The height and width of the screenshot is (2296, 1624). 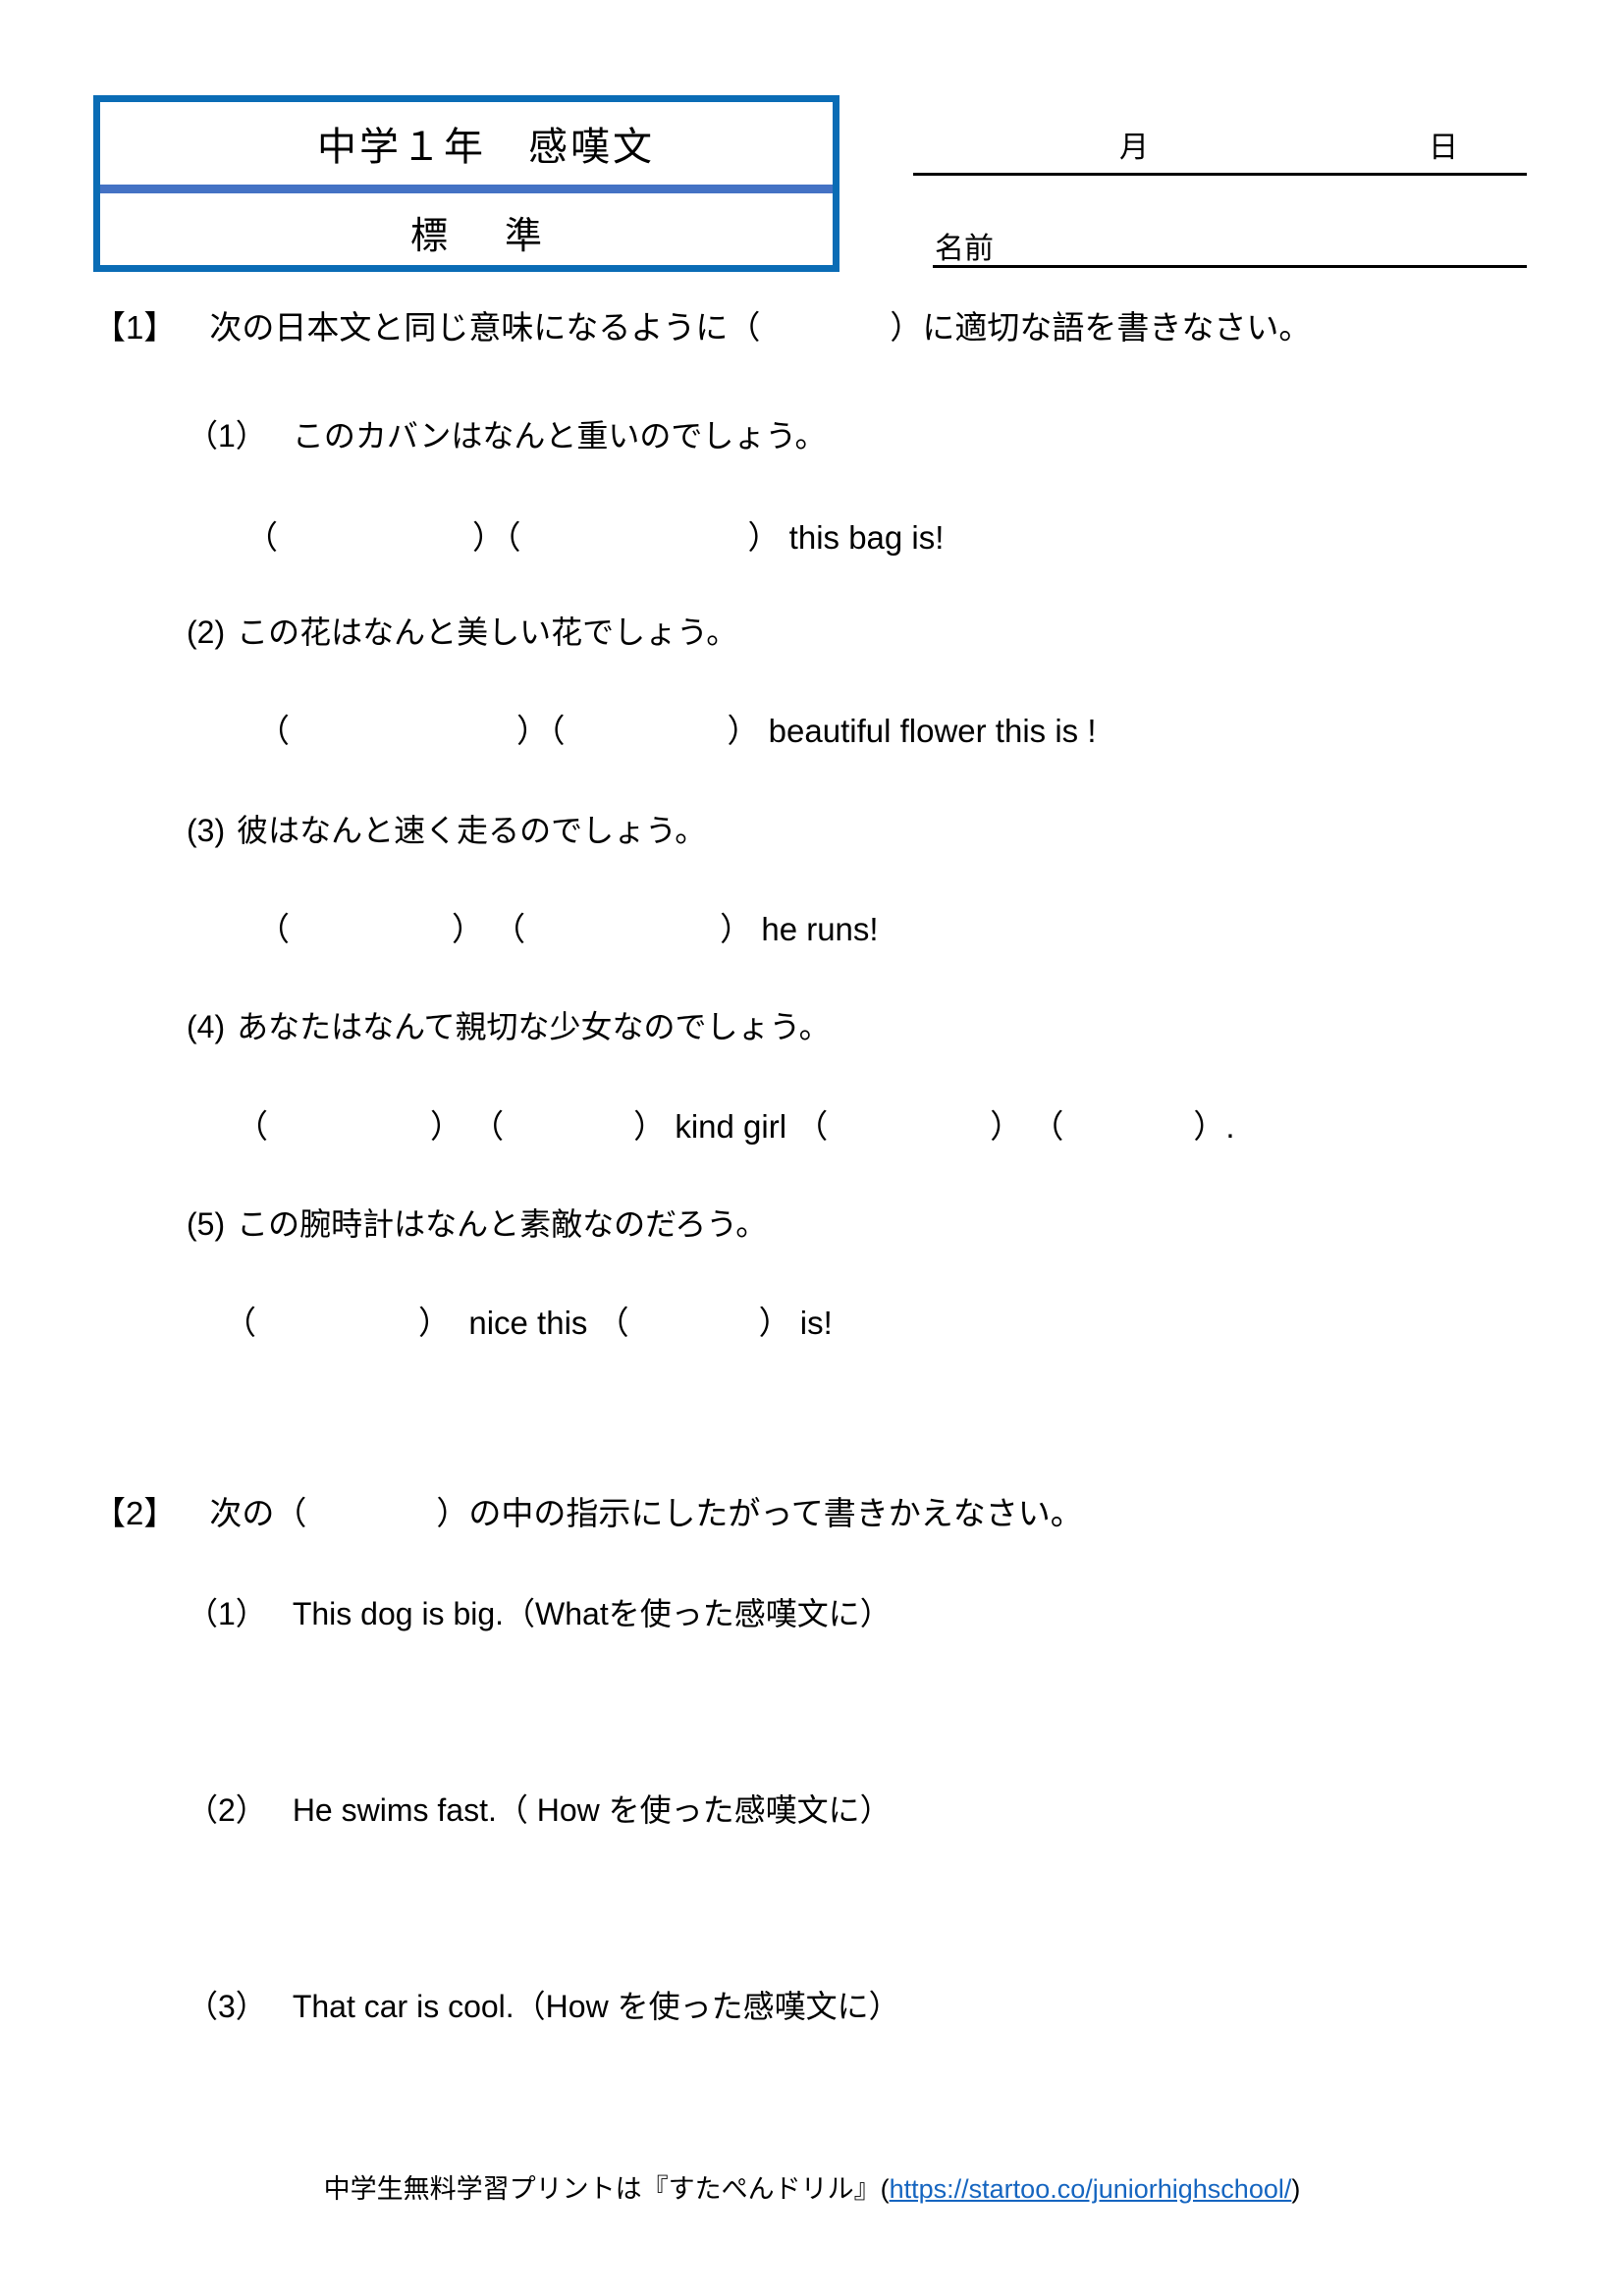 I want to click on s1-item-5-answer-text: （ ） nice this （ ） is!, so click(x=528, y=1323).